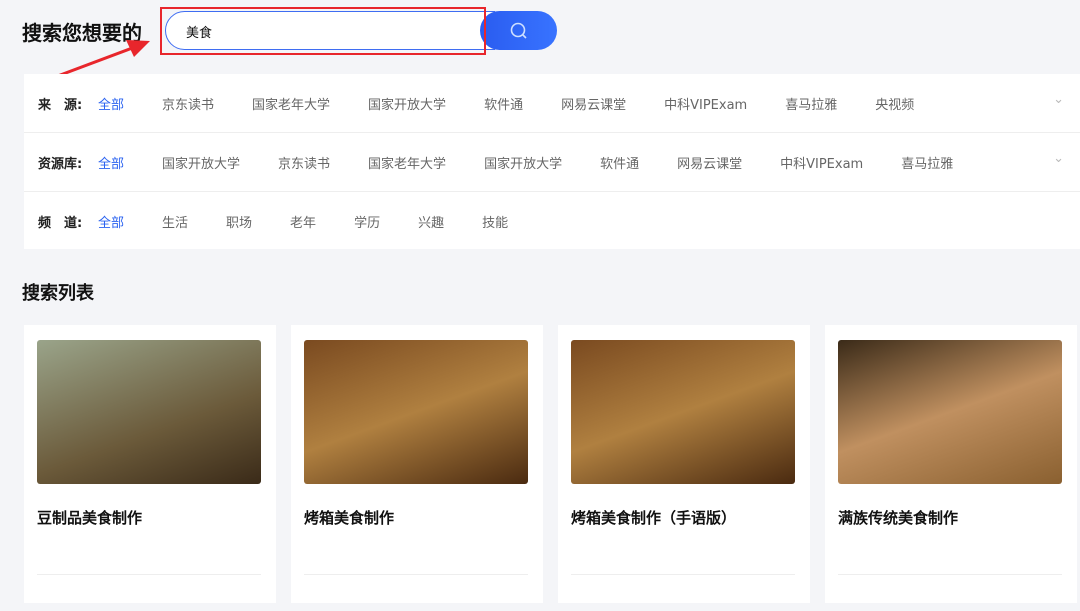  I want to click on result-card: 满族传统美食制作, so click(951, 464).